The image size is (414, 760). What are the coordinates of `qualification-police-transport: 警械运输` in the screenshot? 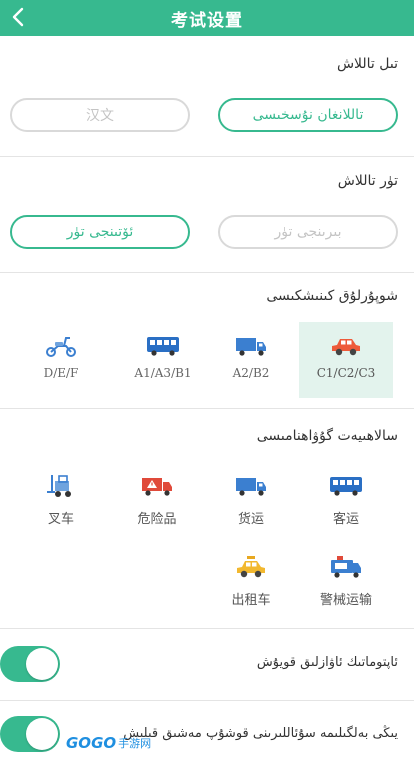 It's located at (346, 581).